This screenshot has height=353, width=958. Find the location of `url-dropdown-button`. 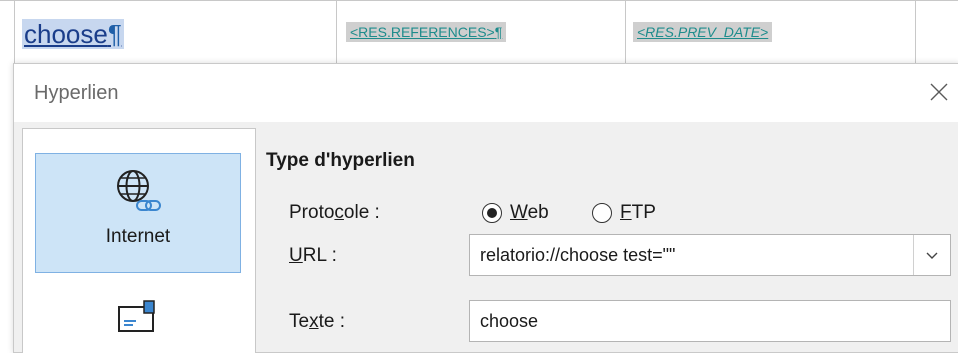

url-dropdown-button is located at coordinates (931, 255).